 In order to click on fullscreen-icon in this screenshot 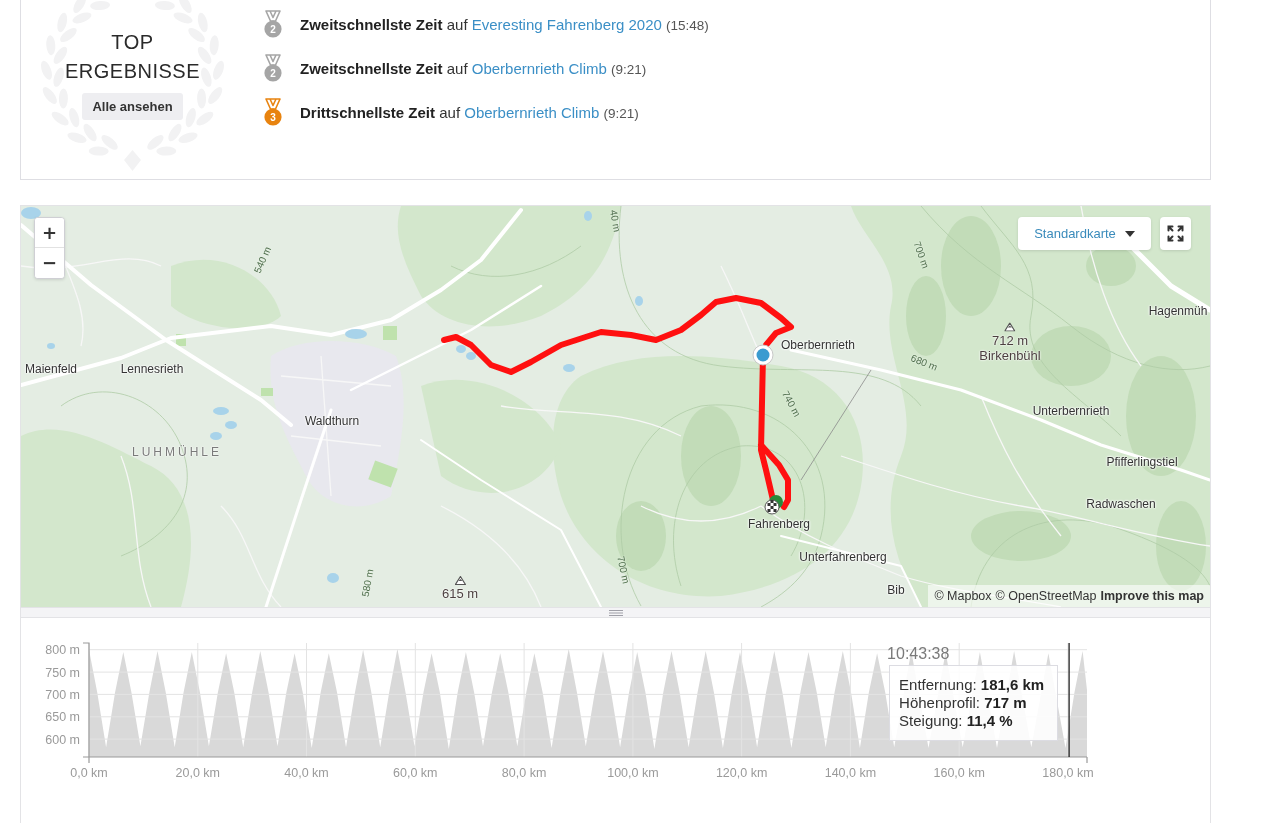, I will do `click(1175, 233)`.